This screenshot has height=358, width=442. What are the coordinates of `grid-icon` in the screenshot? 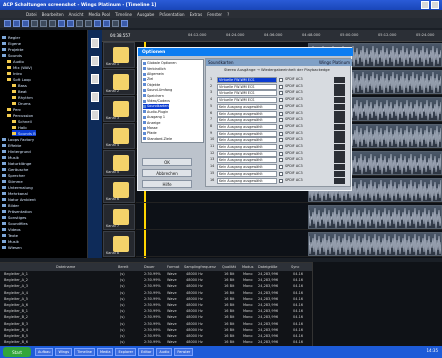 It's located at (115, 23).